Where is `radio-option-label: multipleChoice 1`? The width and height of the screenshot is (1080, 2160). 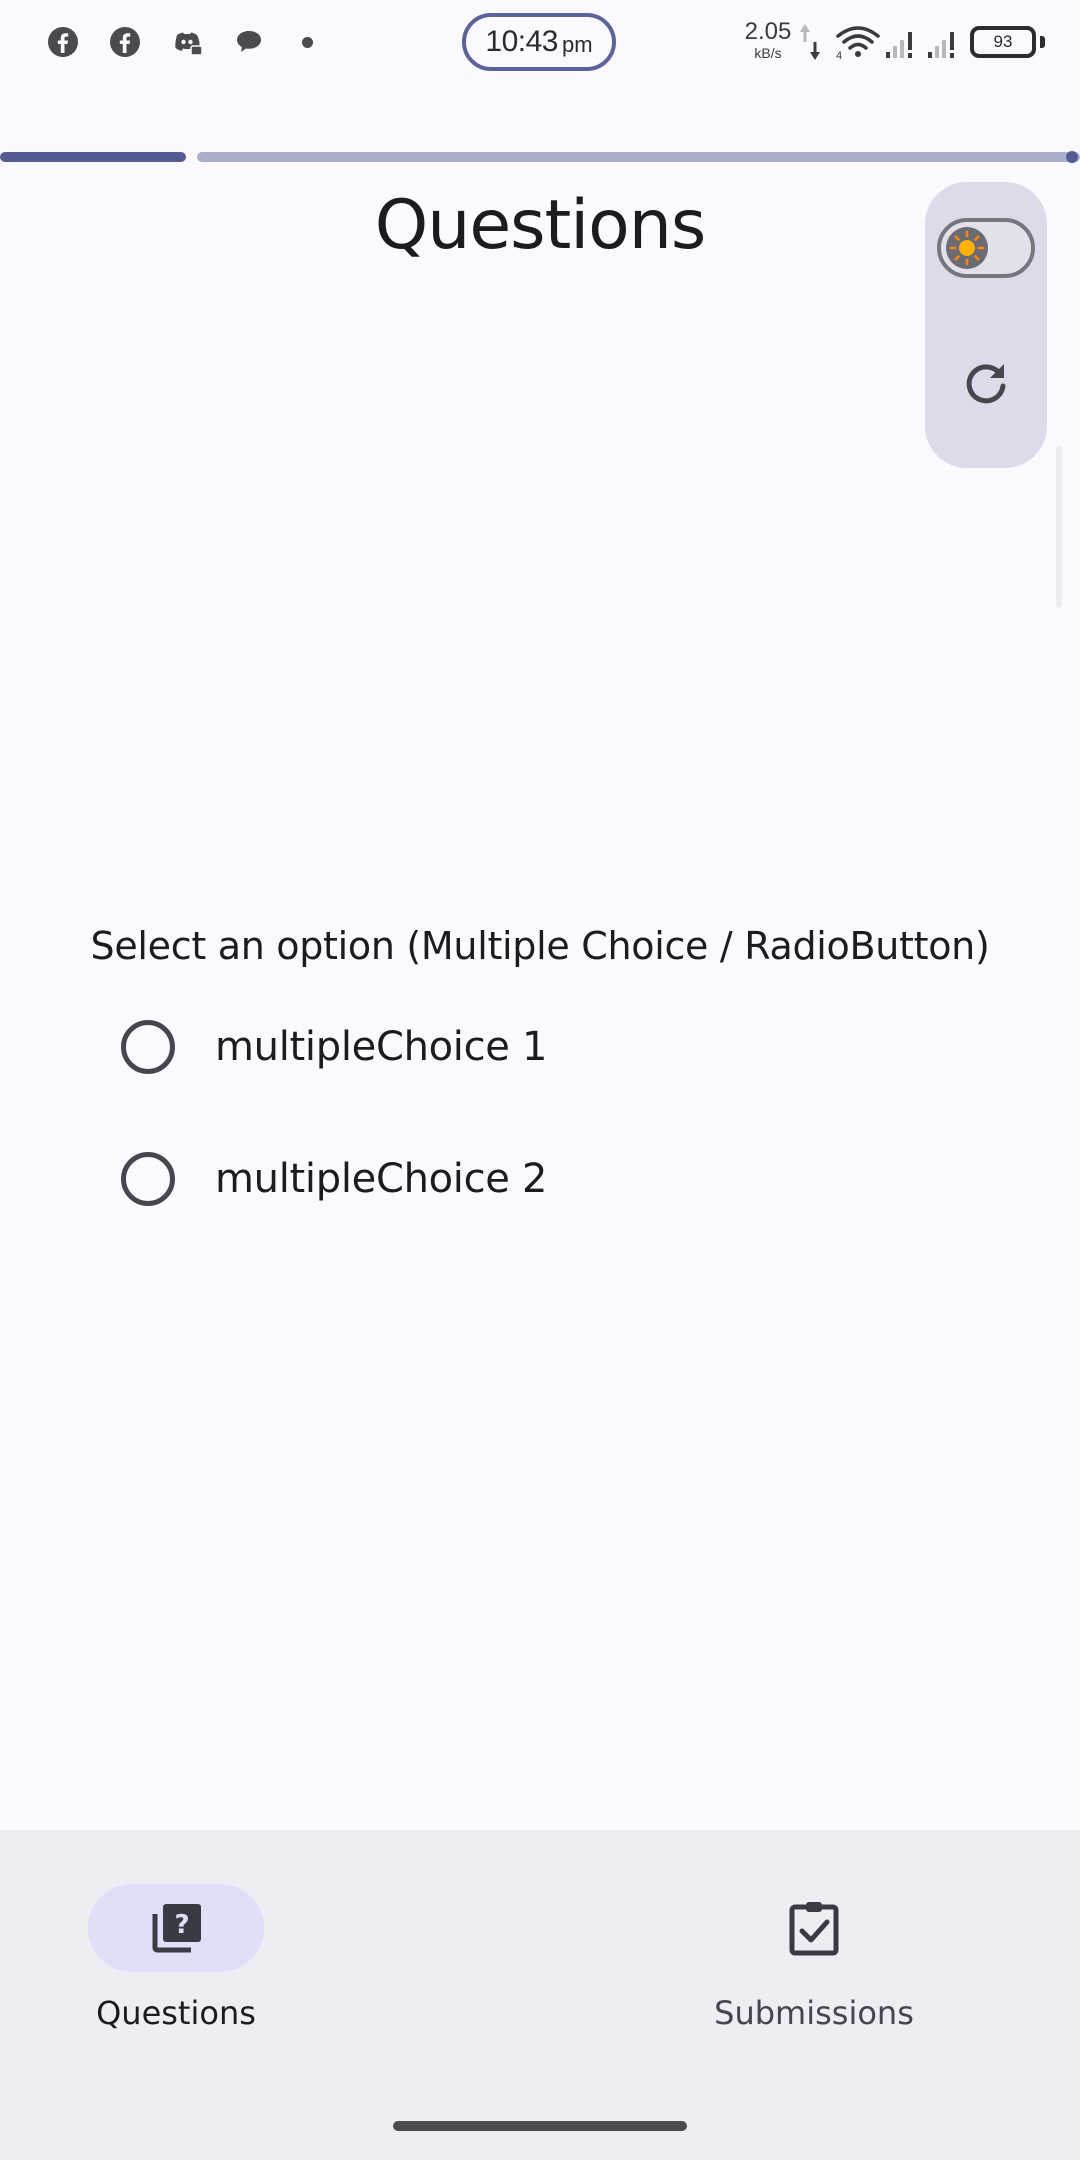 radio-option-label: multipleChoice 1 is located at coordinates (381, 1047).